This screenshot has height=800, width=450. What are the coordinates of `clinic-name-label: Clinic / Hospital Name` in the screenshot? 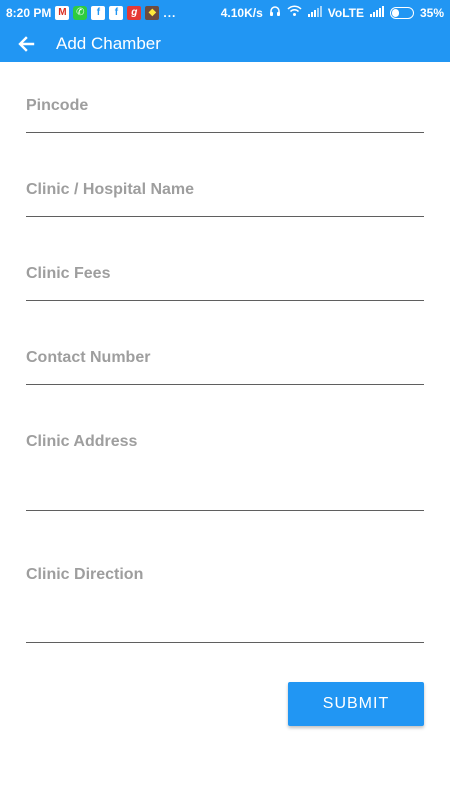 It's located at (110, 189).